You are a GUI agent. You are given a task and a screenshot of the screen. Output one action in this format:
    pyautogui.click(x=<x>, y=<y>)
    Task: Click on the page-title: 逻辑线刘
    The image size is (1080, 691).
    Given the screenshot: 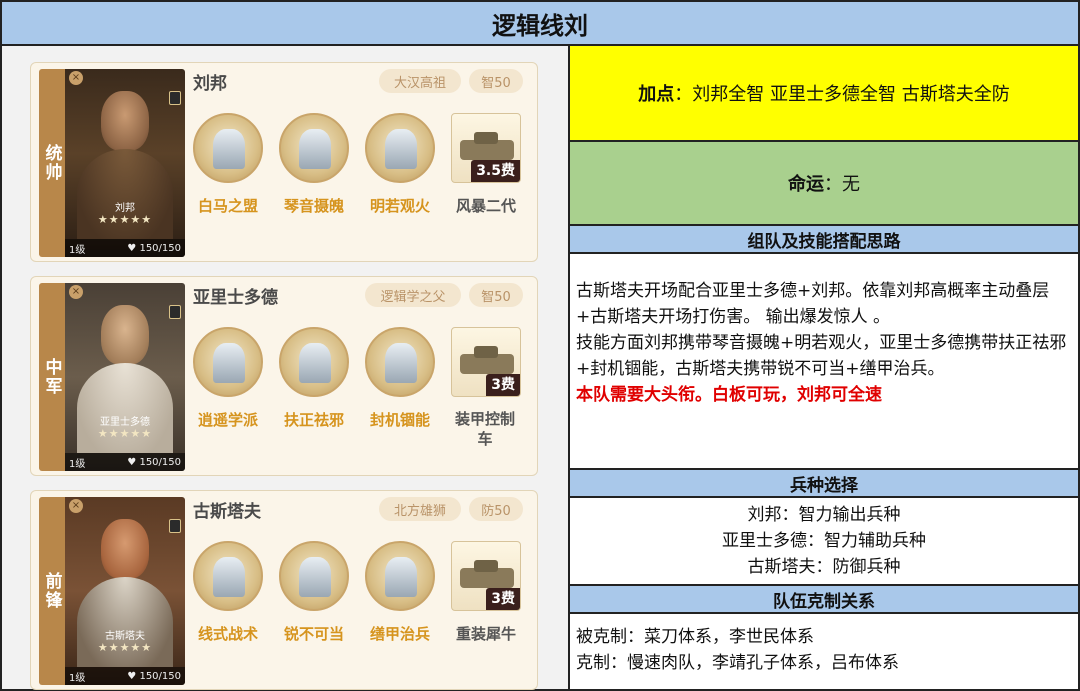 What is the action you would take?
    pyautogui.click(x=540, y=24)
    